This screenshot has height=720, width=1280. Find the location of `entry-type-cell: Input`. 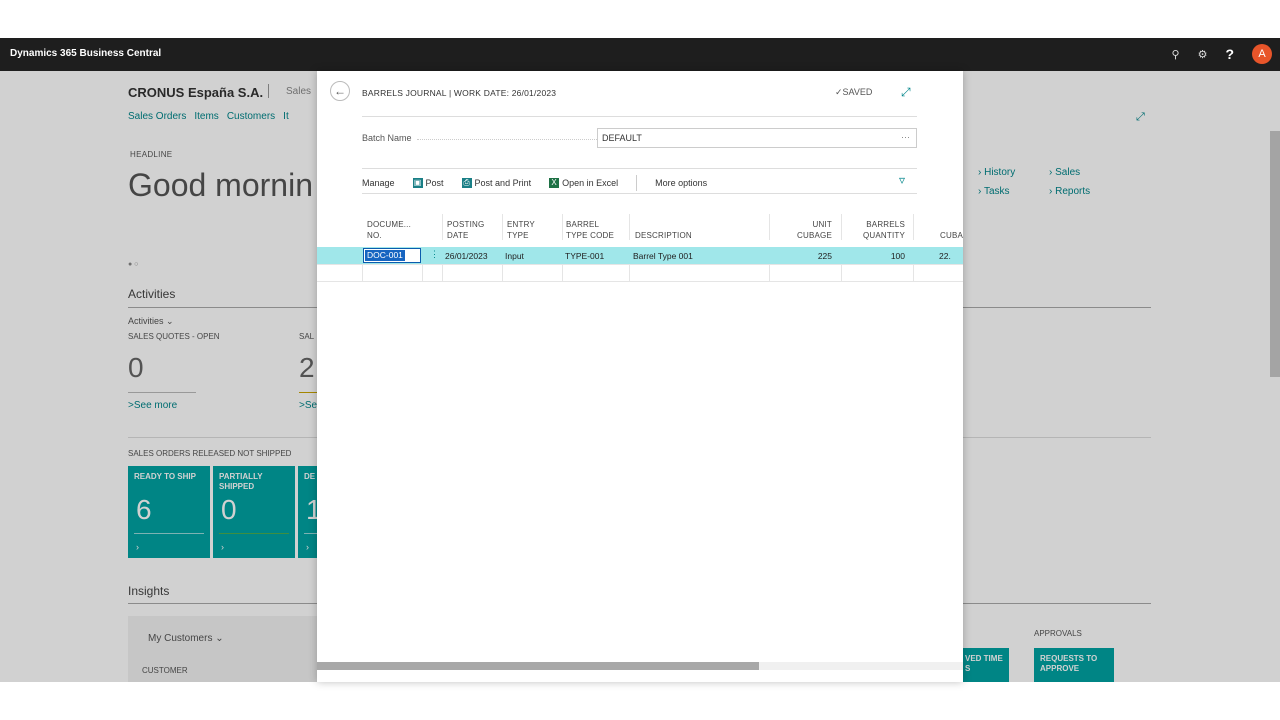

entry-type-cell: Input is located at coordinates (514, 256).